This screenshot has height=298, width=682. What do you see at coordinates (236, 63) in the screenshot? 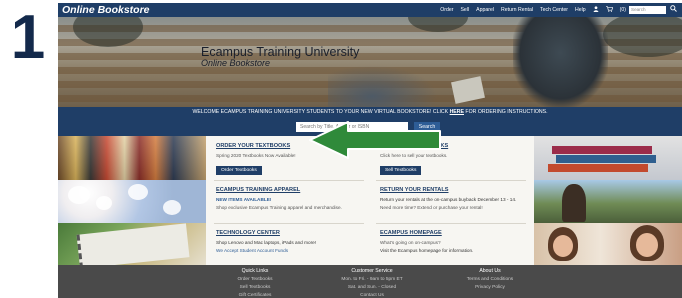
I see `hero-subtitle: Online Bookstore` at bounding box center [236, 63].